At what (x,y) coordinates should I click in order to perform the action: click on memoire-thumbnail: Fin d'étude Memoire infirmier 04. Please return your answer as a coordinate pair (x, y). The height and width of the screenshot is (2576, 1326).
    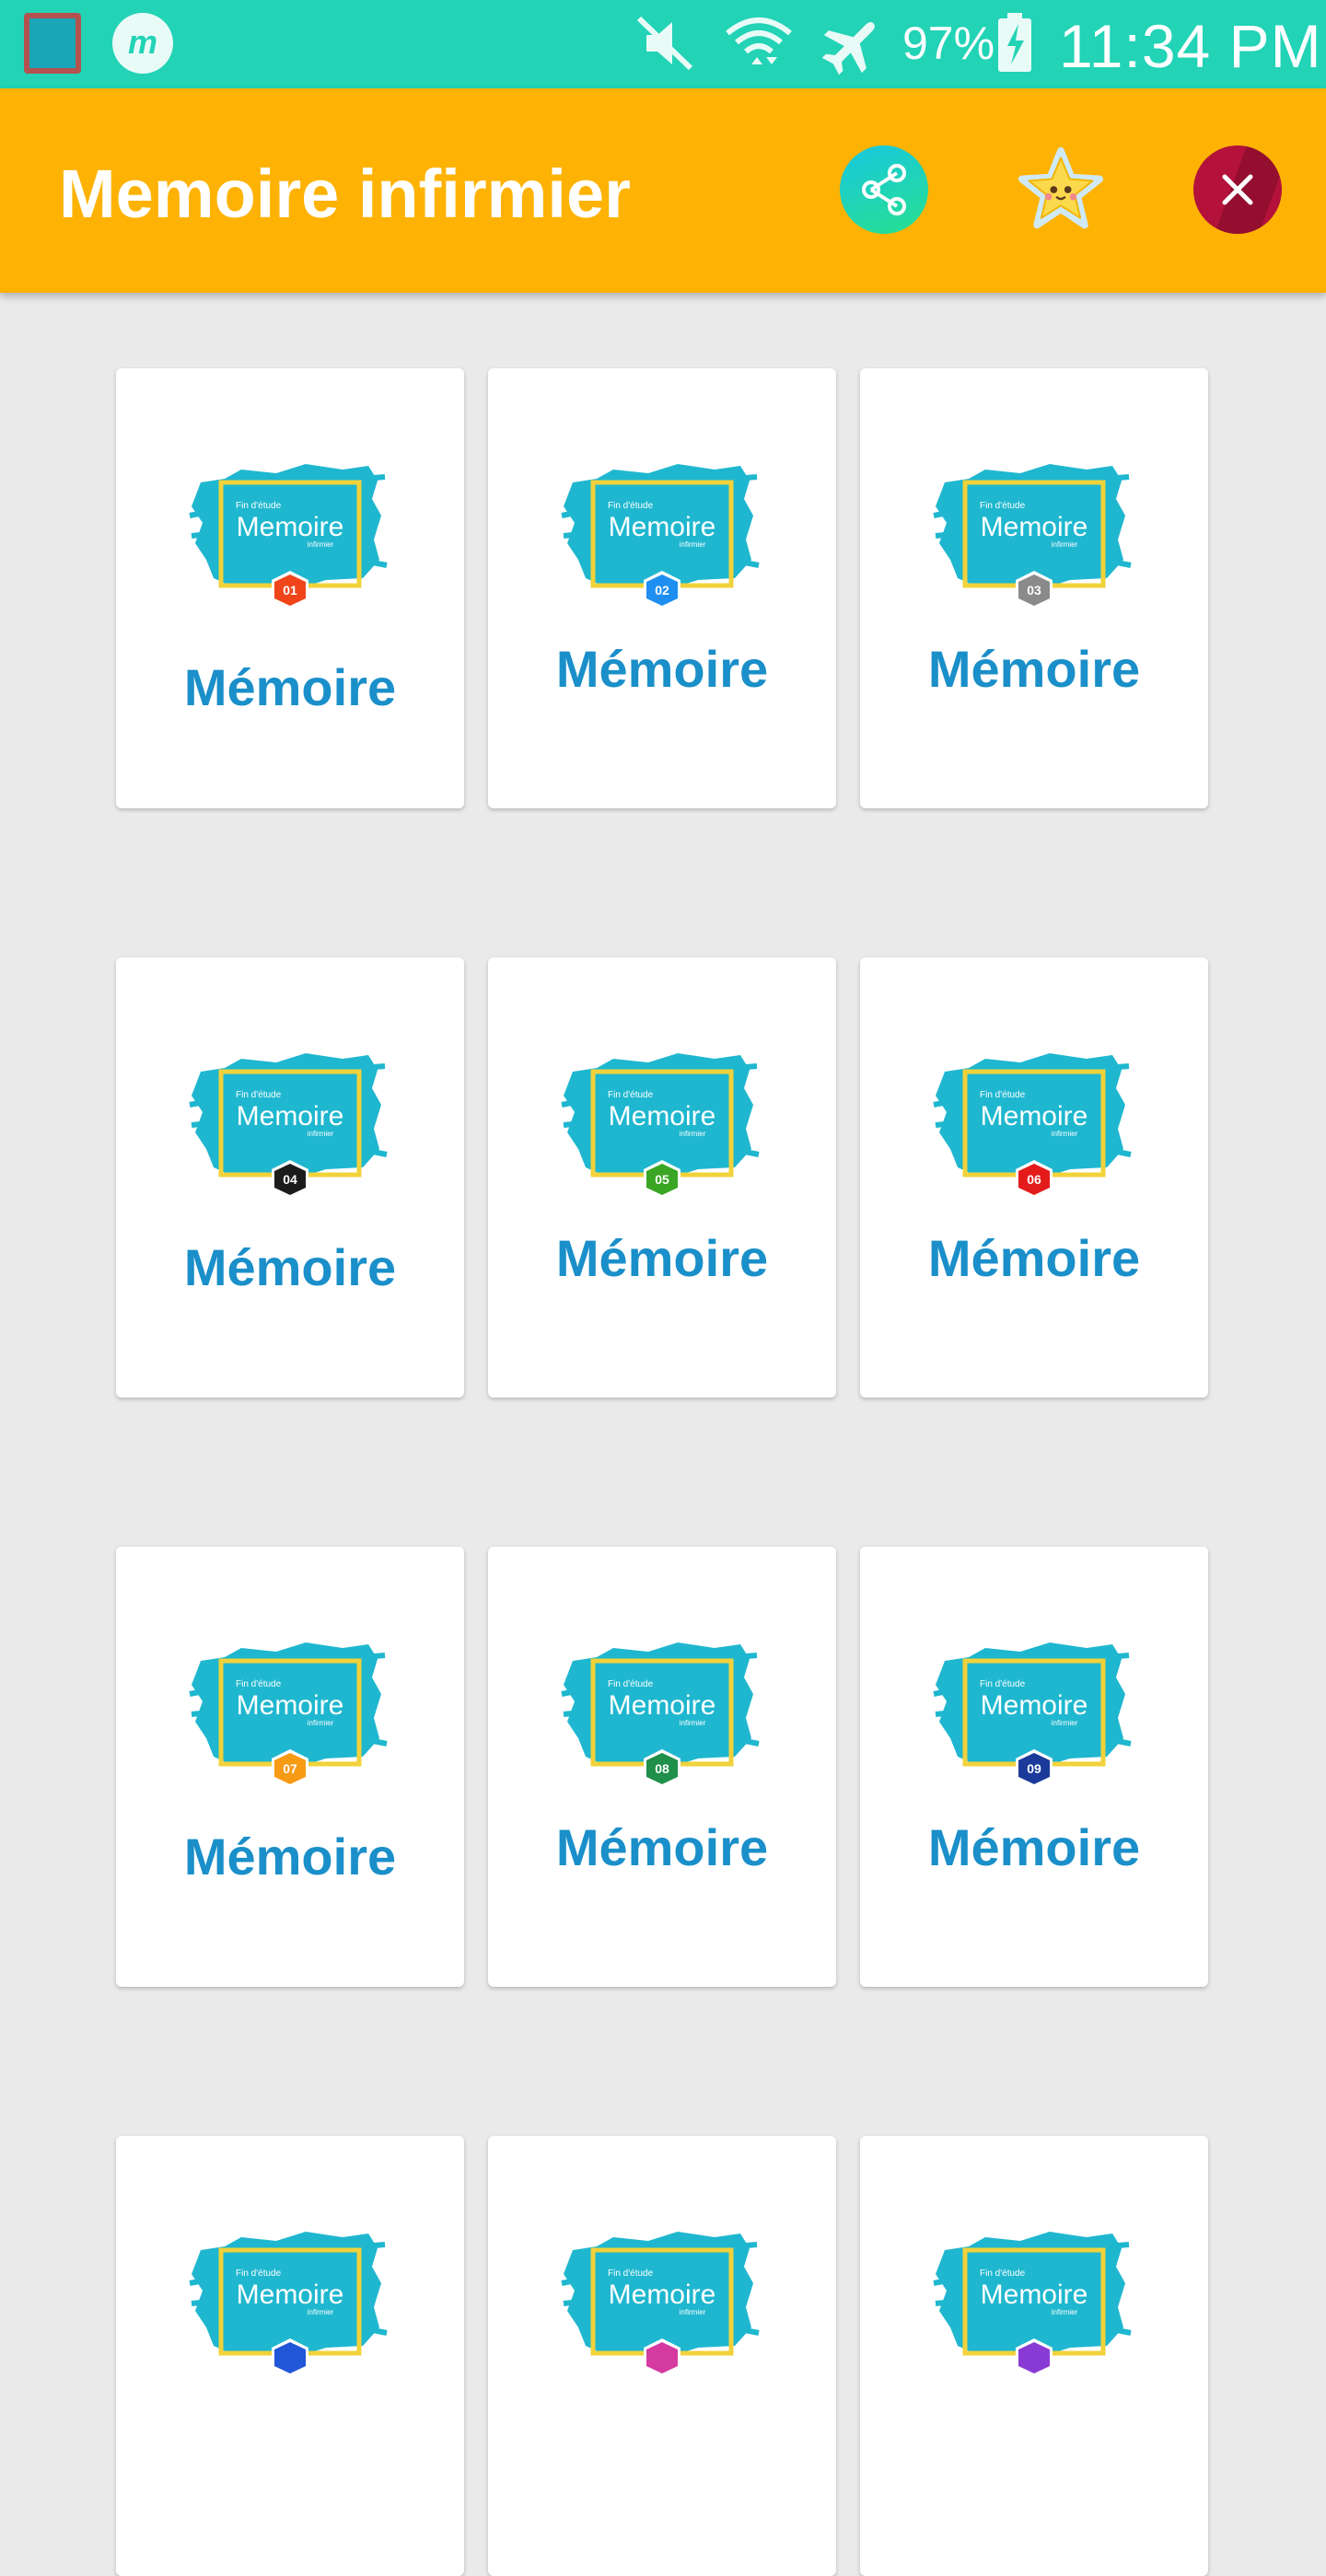
    Looking at the image, I should click on (290, 1132).